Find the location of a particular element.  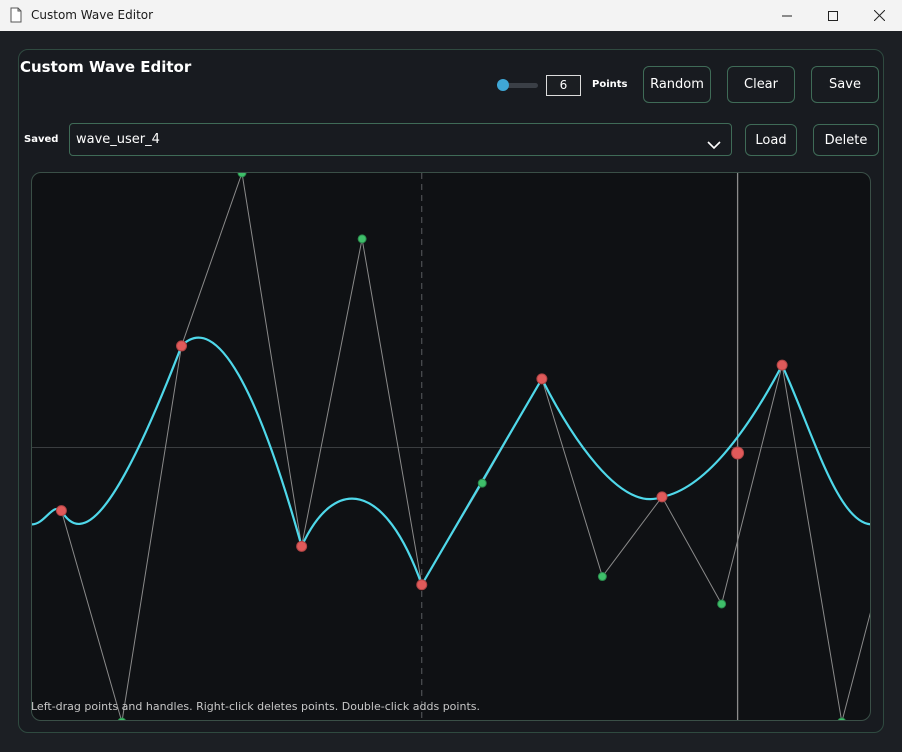

maximize-icon is located at coordinates (833, 15).